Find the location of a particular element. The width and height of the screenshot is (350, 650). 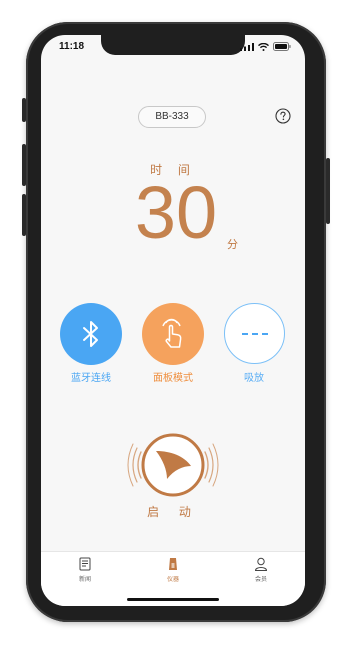

bluetooth-label: 蓝牙连线 is located at coordinates (91, 378).